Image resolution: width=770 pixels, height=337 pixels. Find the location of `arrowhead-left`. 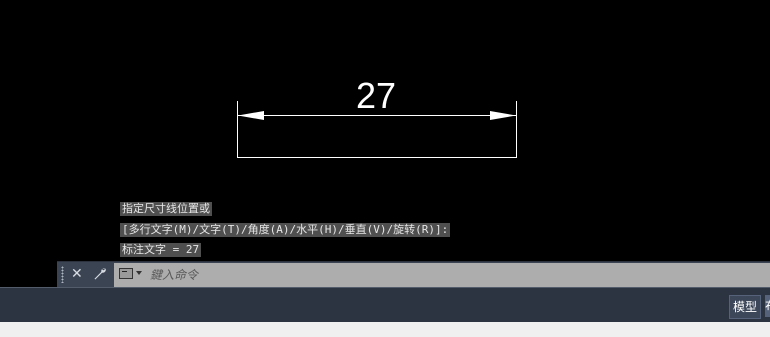

arrowhead-left is located at coordinates (251, 115).